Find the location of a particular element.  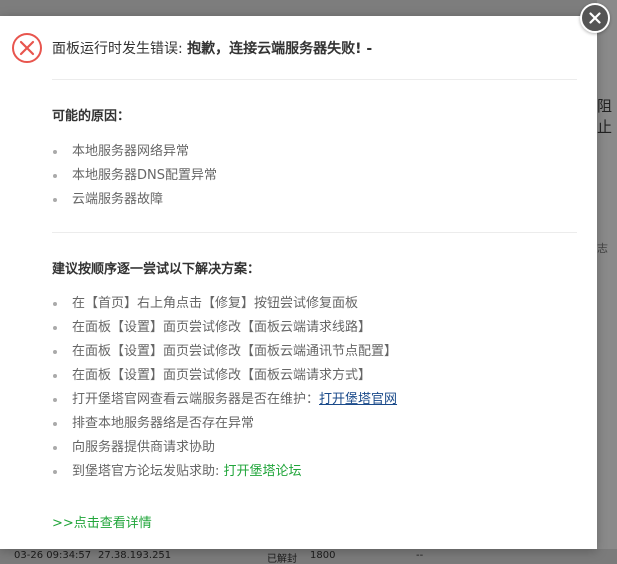

dialog-title: 面板运行时发生错误: 抱歉，连接云端服务器失败! - is located at coordinates (212, 48).